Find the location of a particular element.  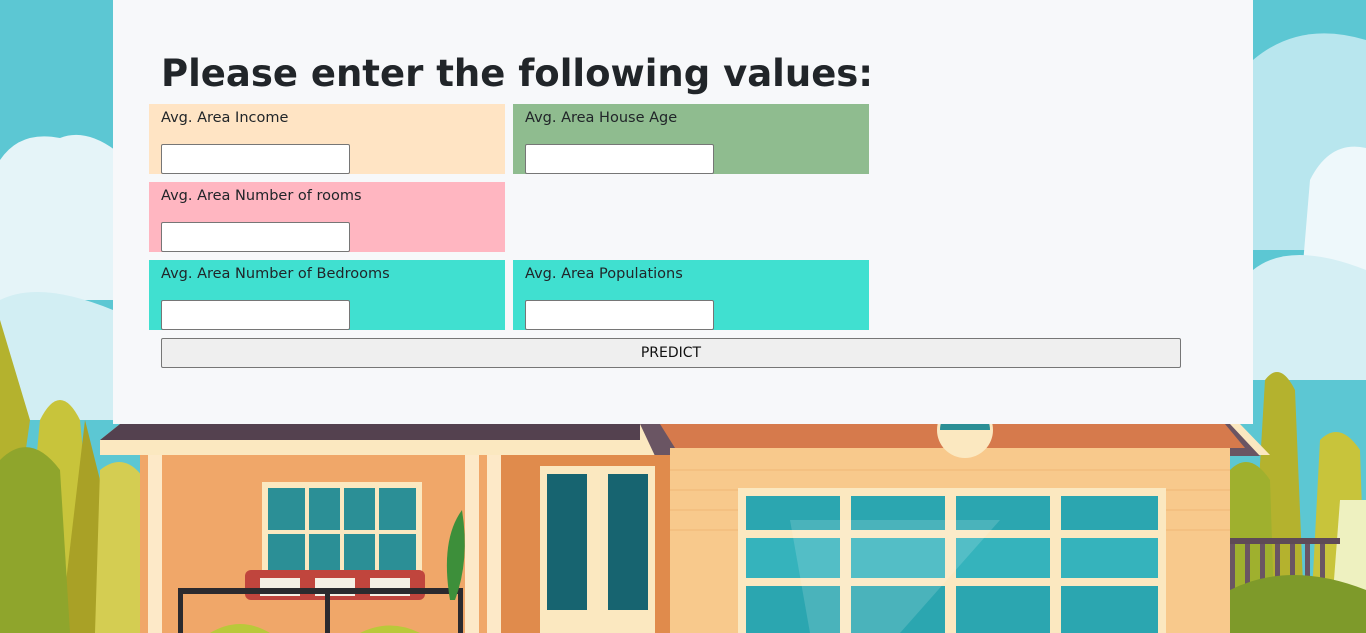

avg-area-house-age-input is located at coordinates (619, 159).